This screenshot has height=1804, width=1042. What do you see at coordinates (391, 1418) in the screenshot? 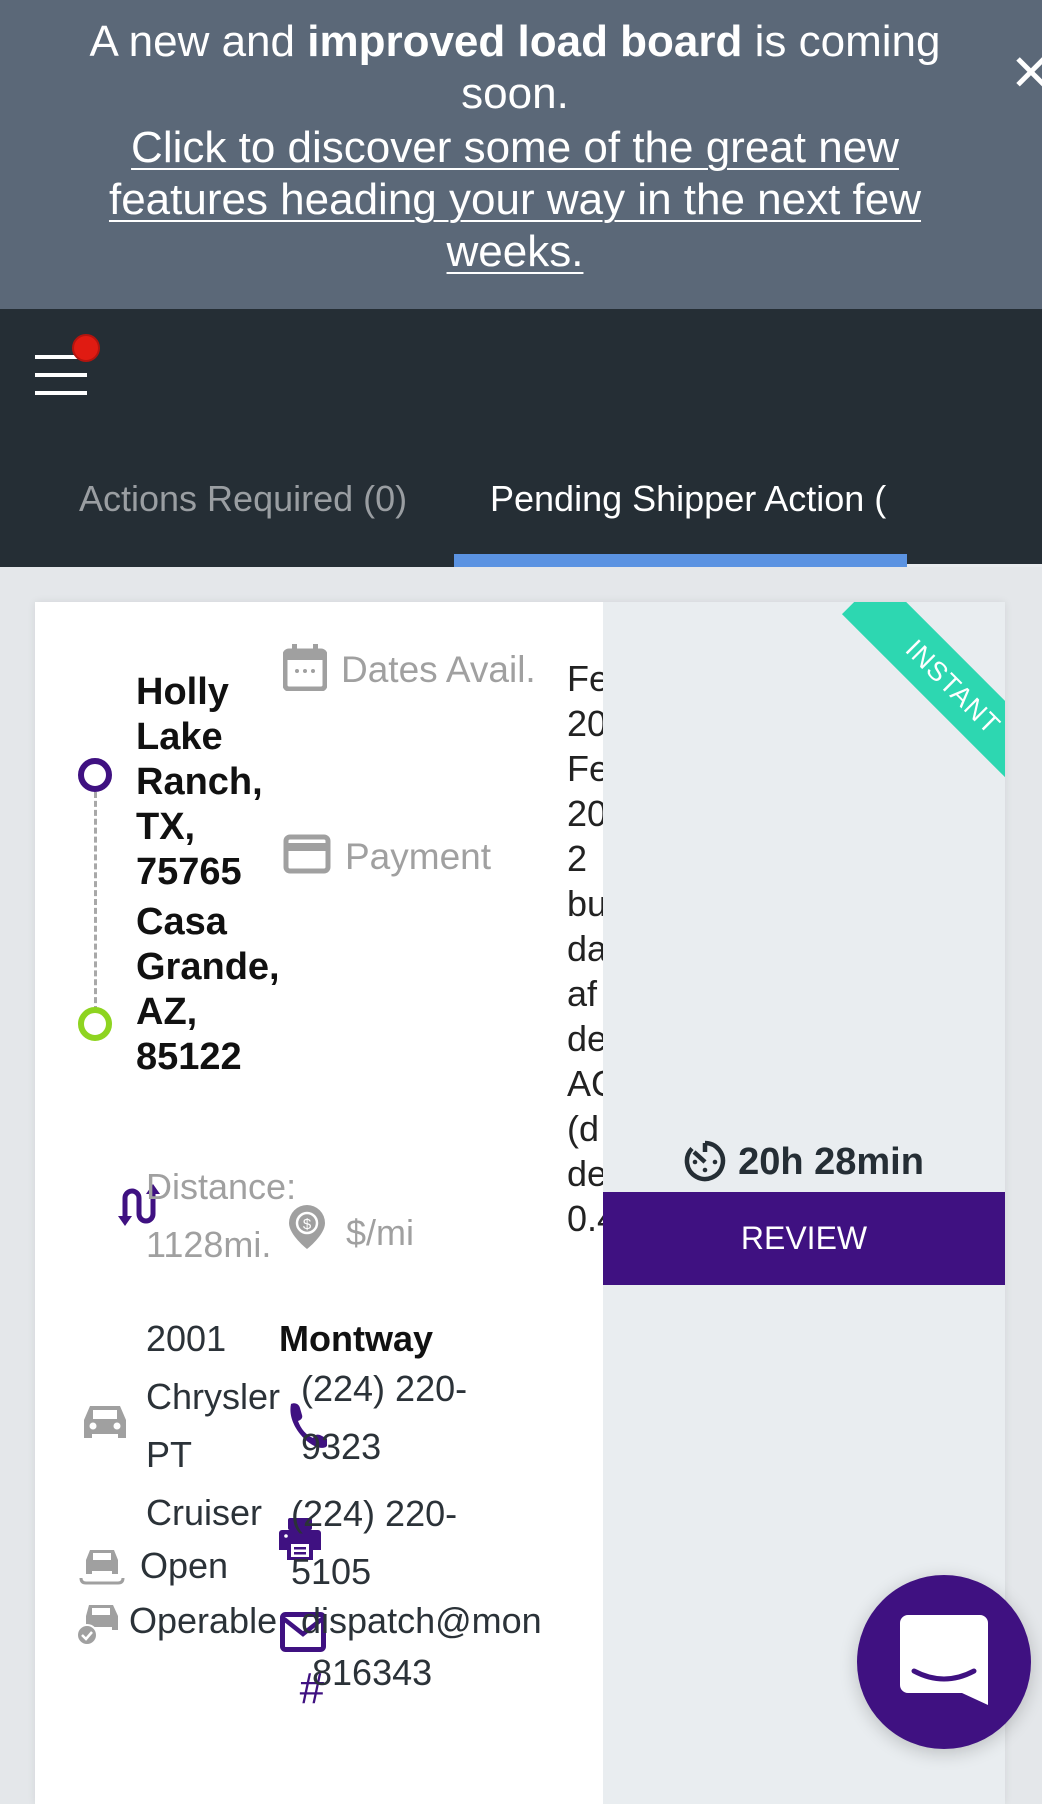
I see `phone-number: (224) 220-9323` at bounding box center [391, 1418].